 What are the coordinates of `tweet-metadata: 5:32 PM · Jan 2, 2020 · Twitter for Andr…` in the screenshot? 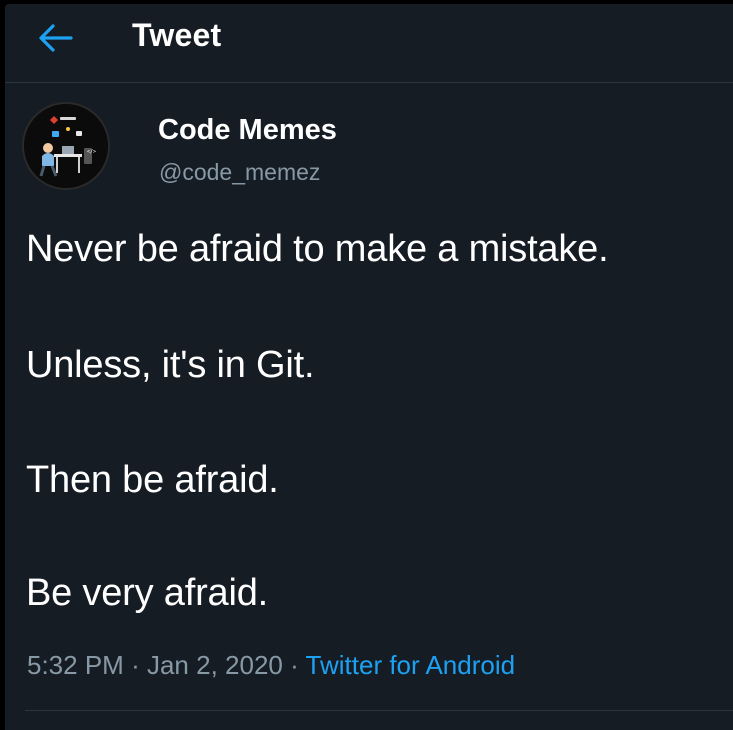 It's located at (271, 665).